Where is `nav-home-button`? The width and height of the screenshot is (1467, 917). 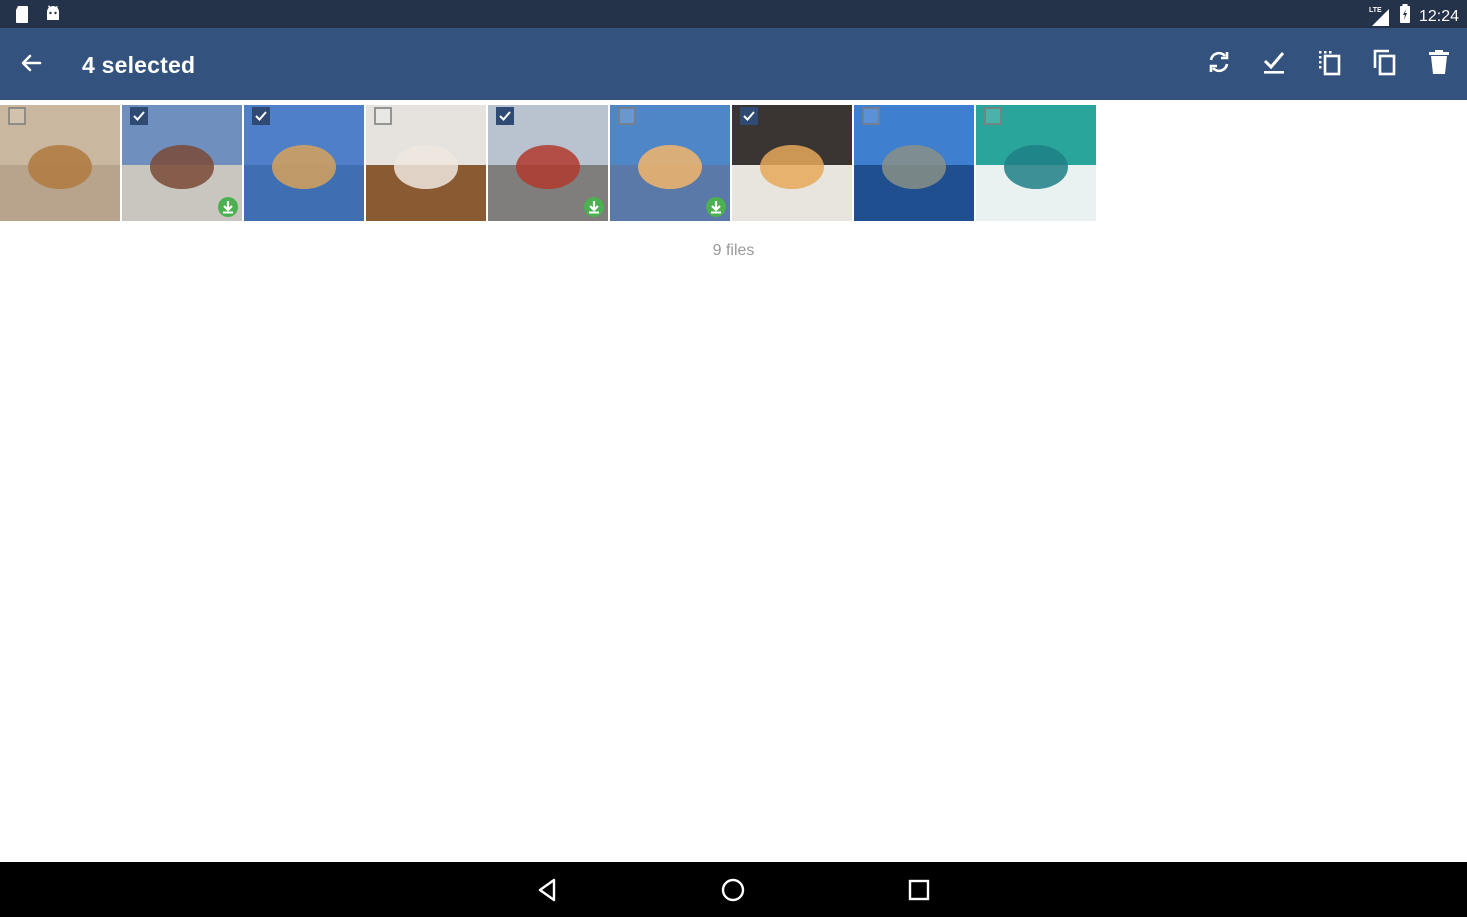 nav-home-button is located at coordinates (733, 890).